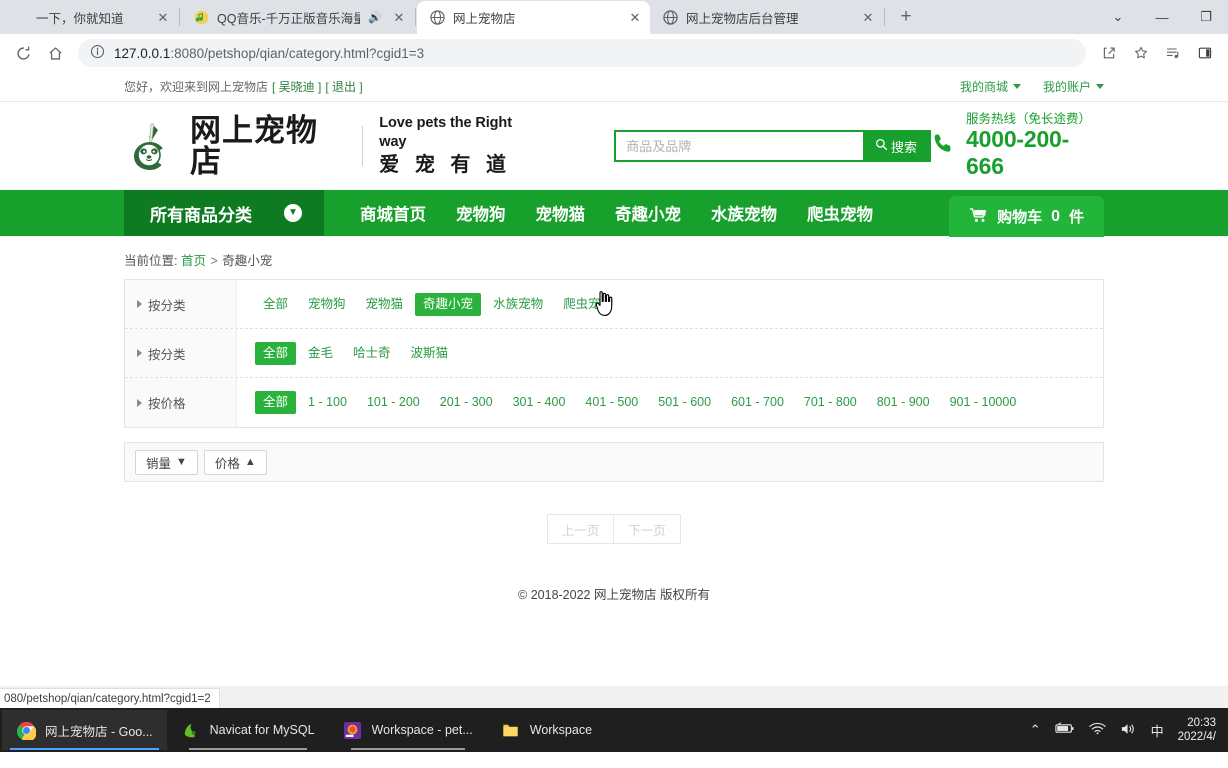 The image size is (1228, 768). What do you see at coordinates (744, 213) in the screenshot?
I see `nav-item-aquatic: 水族宠物` at bounding box center [744, 213].